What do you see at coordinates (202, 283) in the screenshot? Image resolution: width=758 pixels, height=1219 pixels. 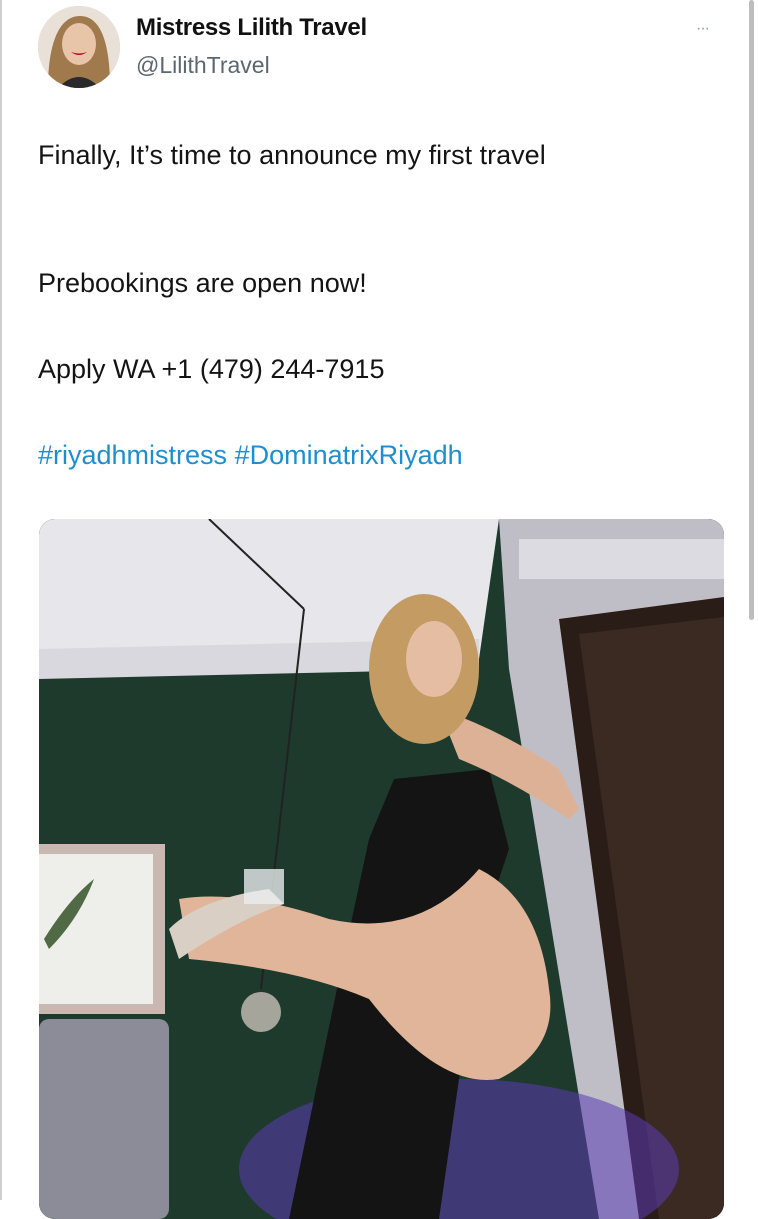 I see `tweet-text-line: Prebookings are open now!` at bounding box center [202, 283].